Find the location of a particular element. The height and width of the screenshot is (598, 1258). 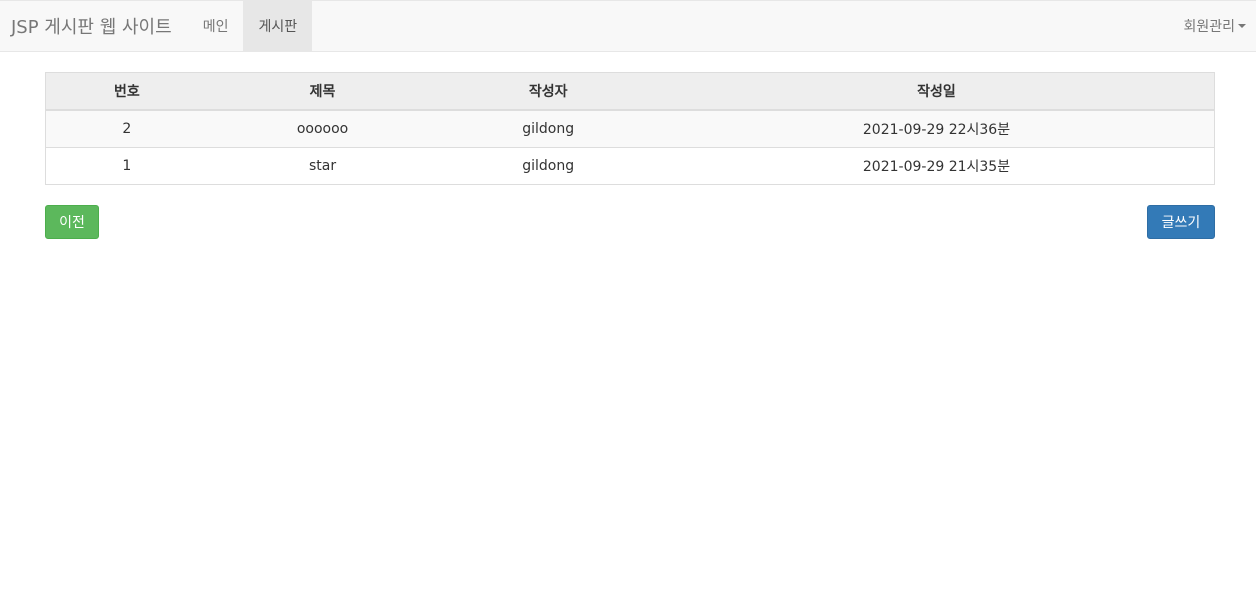

cell-title-link: star is located at coordinates (322, 166).